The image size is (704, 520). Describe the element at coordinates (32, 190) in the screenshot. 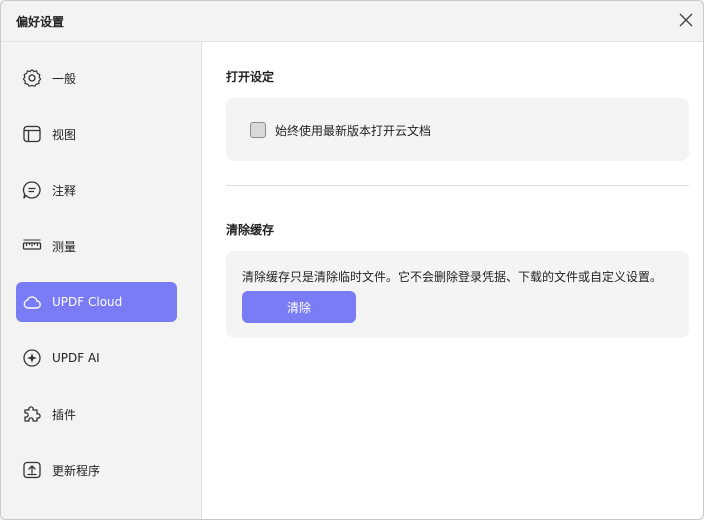

I see `comment-icon` at that location.